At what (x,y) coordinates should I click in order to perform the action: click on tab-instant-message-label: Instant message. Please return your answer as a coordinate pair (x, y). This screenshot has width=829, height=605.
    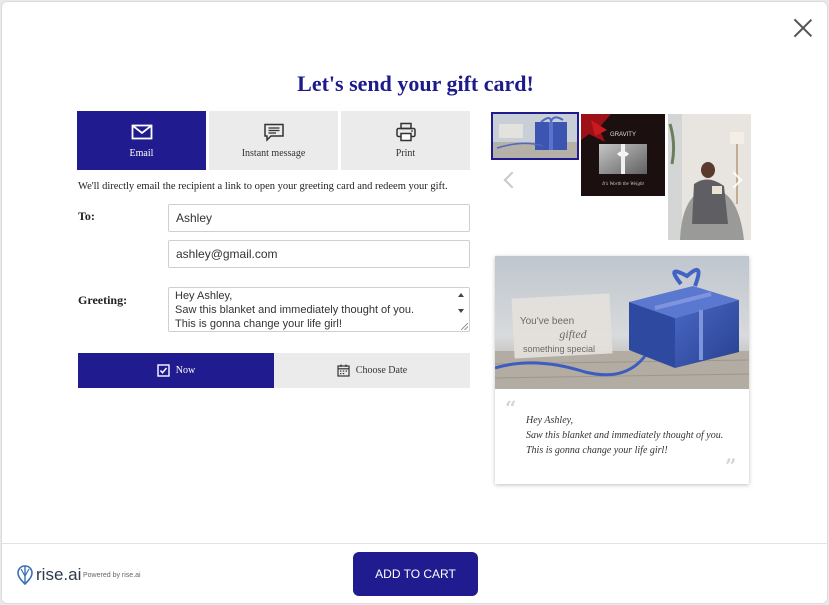
    Looking at the image, I should click on (273, 153).